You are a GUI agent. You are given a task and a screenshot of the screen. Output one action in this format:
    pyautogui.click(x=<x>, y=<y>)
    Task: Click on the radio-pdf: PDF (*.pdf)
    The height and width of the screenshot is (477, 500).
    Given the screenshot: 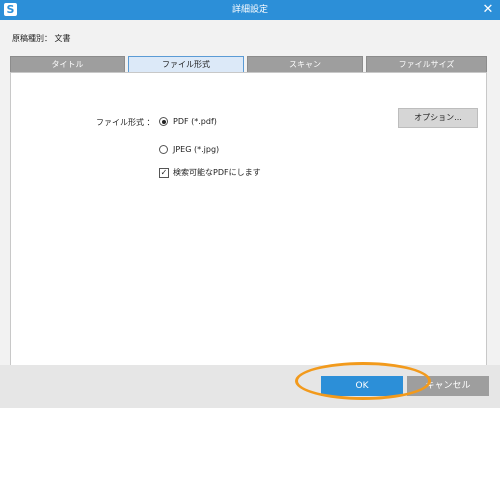 What is the action you would take?
    pyautogui.click(x=188, y=121)
    